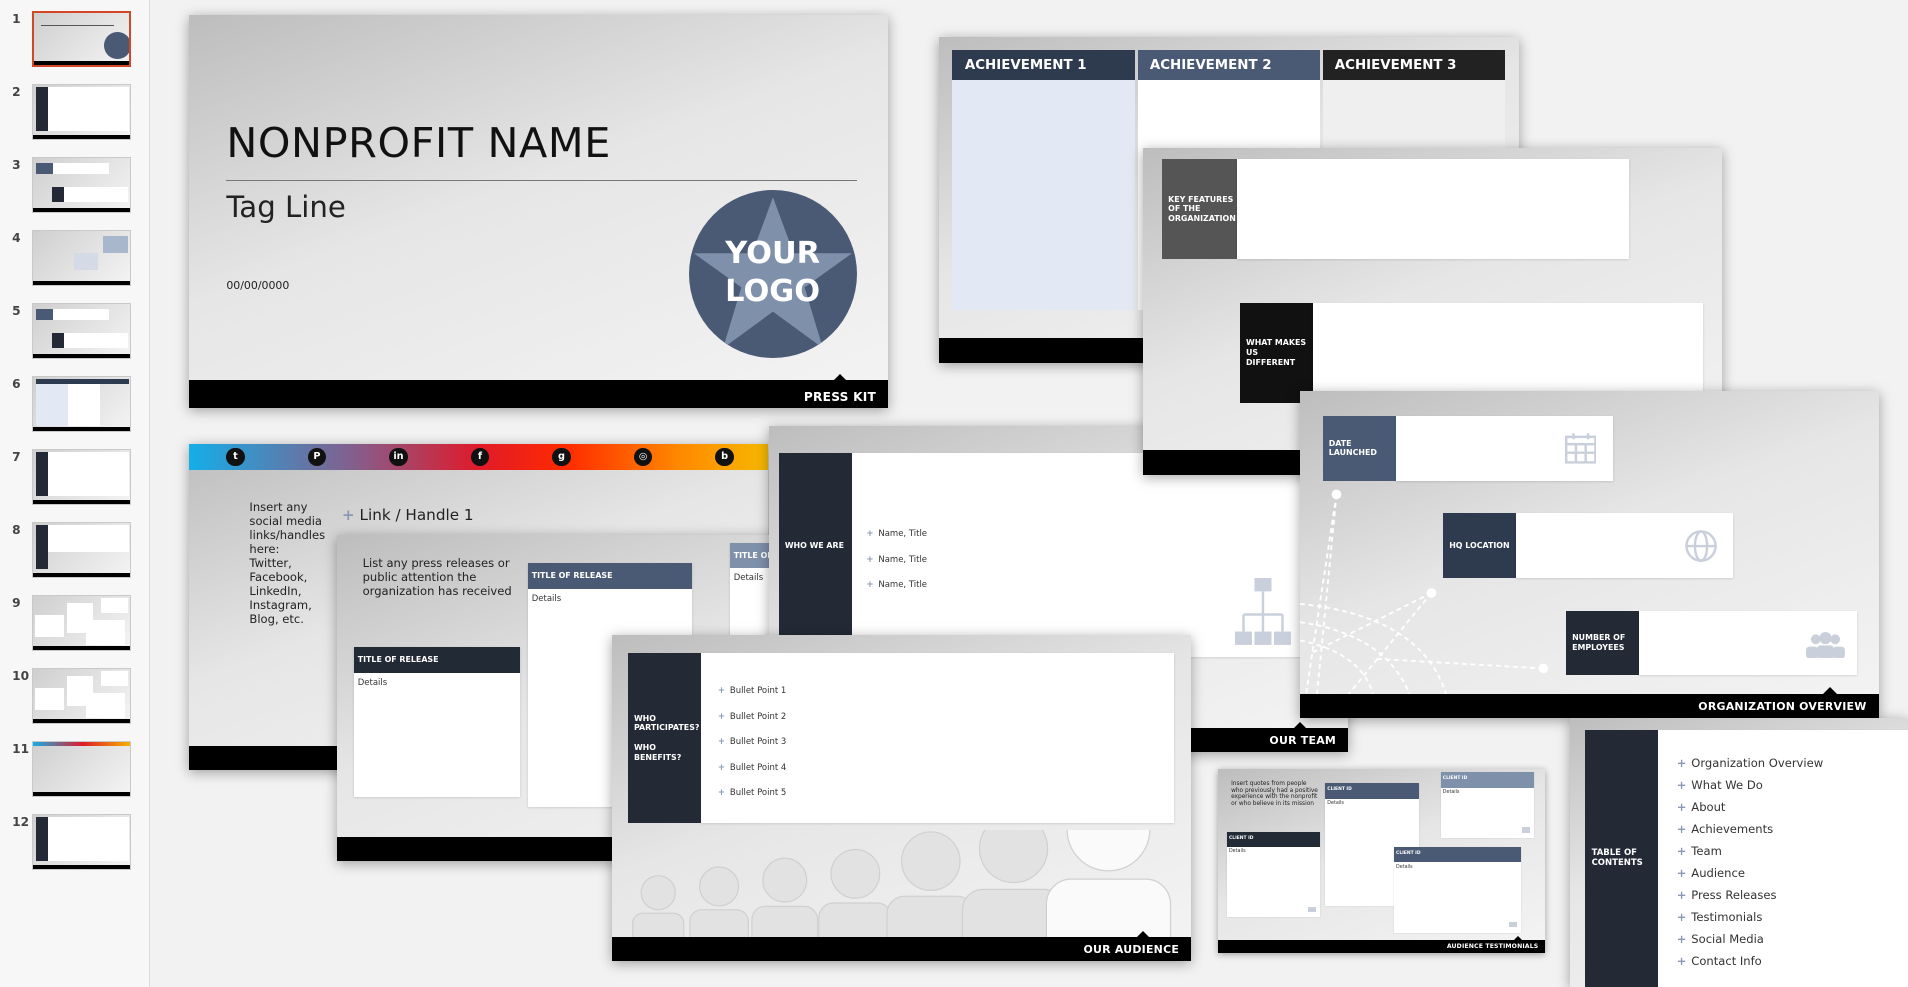  I want to click on list-item: + Social Media, so click(1720, 939).